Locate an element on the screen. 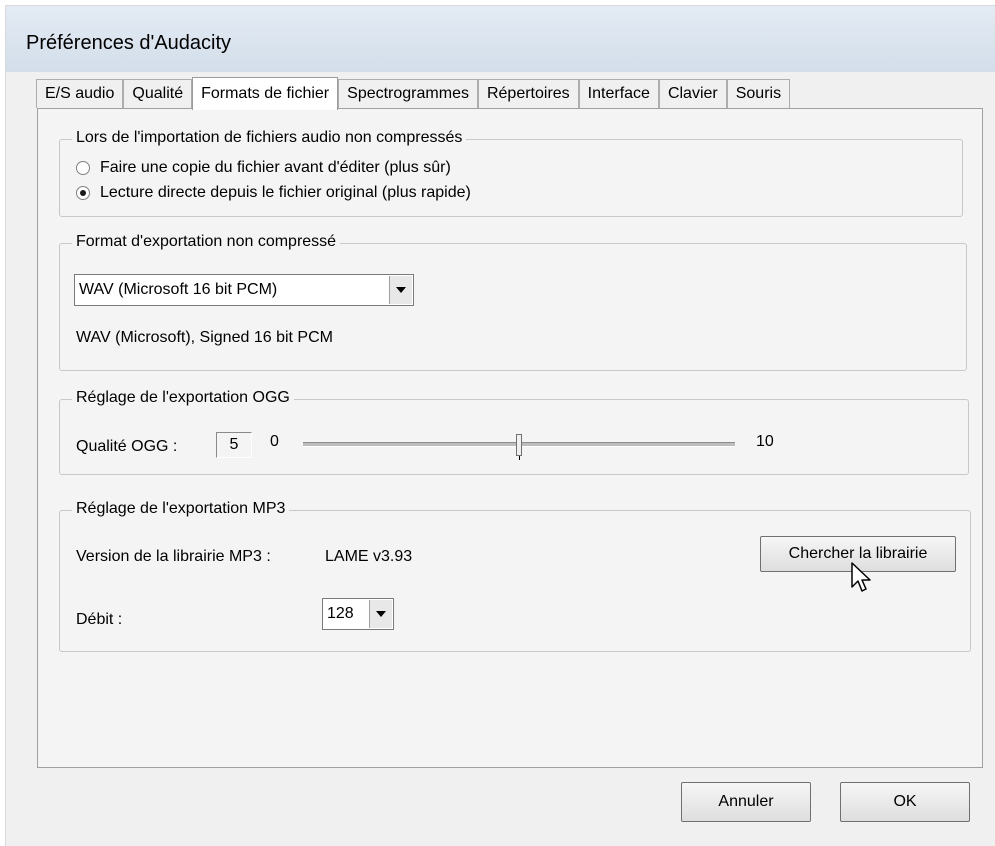 The image size is (995, 846). ogg-quality-slider-thumb is located at coordinates (519, 445).